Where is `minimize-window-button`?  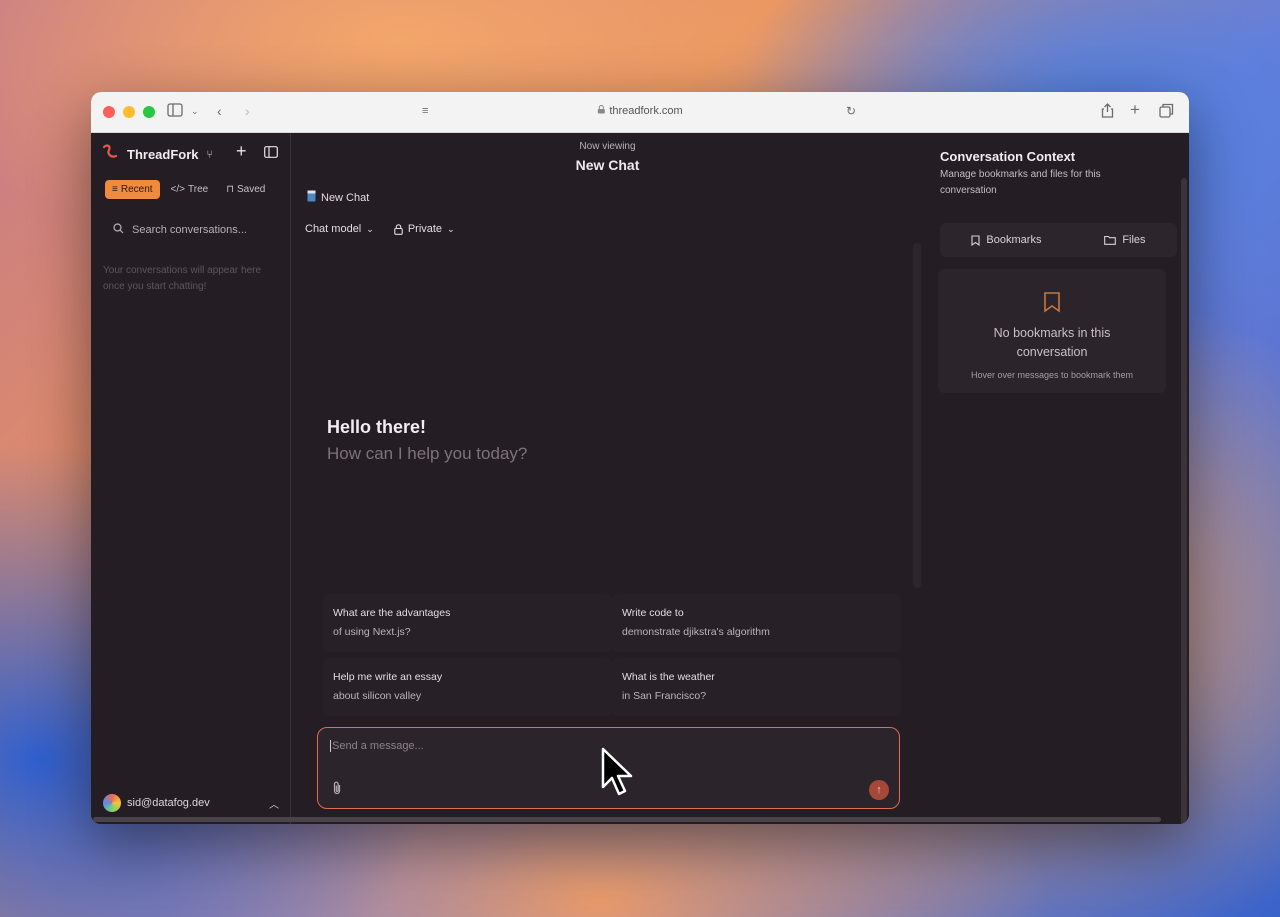
minimize-window-button is located at coordinates (129, 112).